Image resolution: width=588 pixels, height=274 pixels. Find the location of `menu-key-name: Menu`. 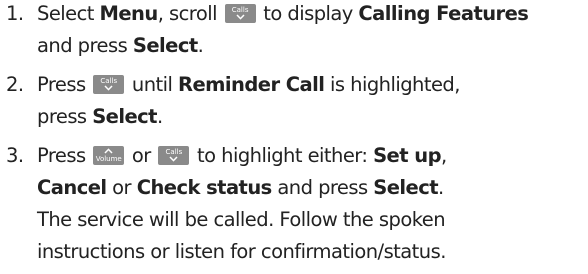

menu-key-name: Menu is located at coordinates (129, 13).